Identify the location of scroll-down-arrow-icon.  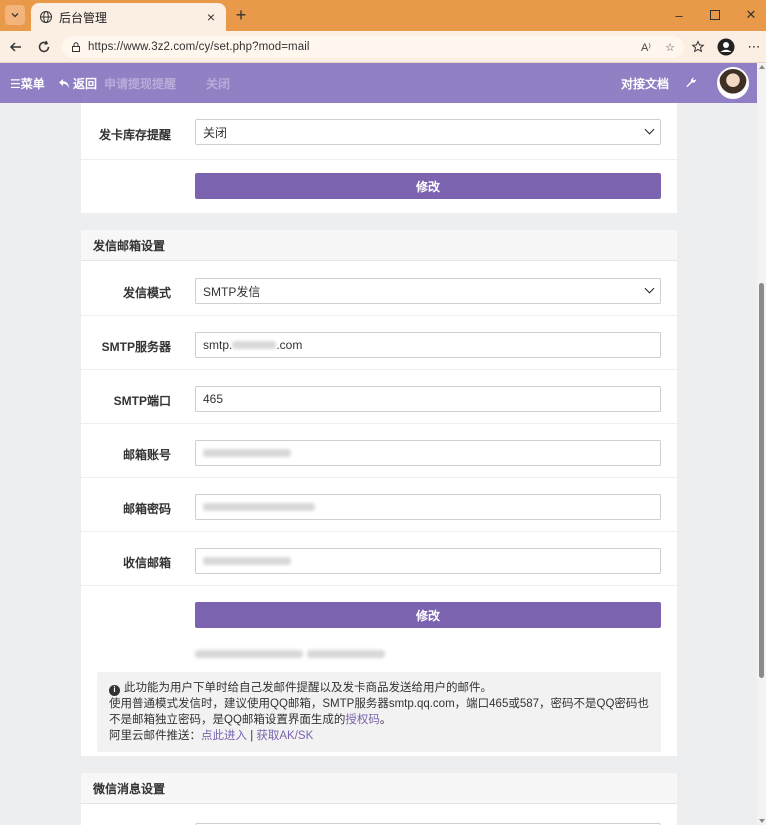
(762, 821).